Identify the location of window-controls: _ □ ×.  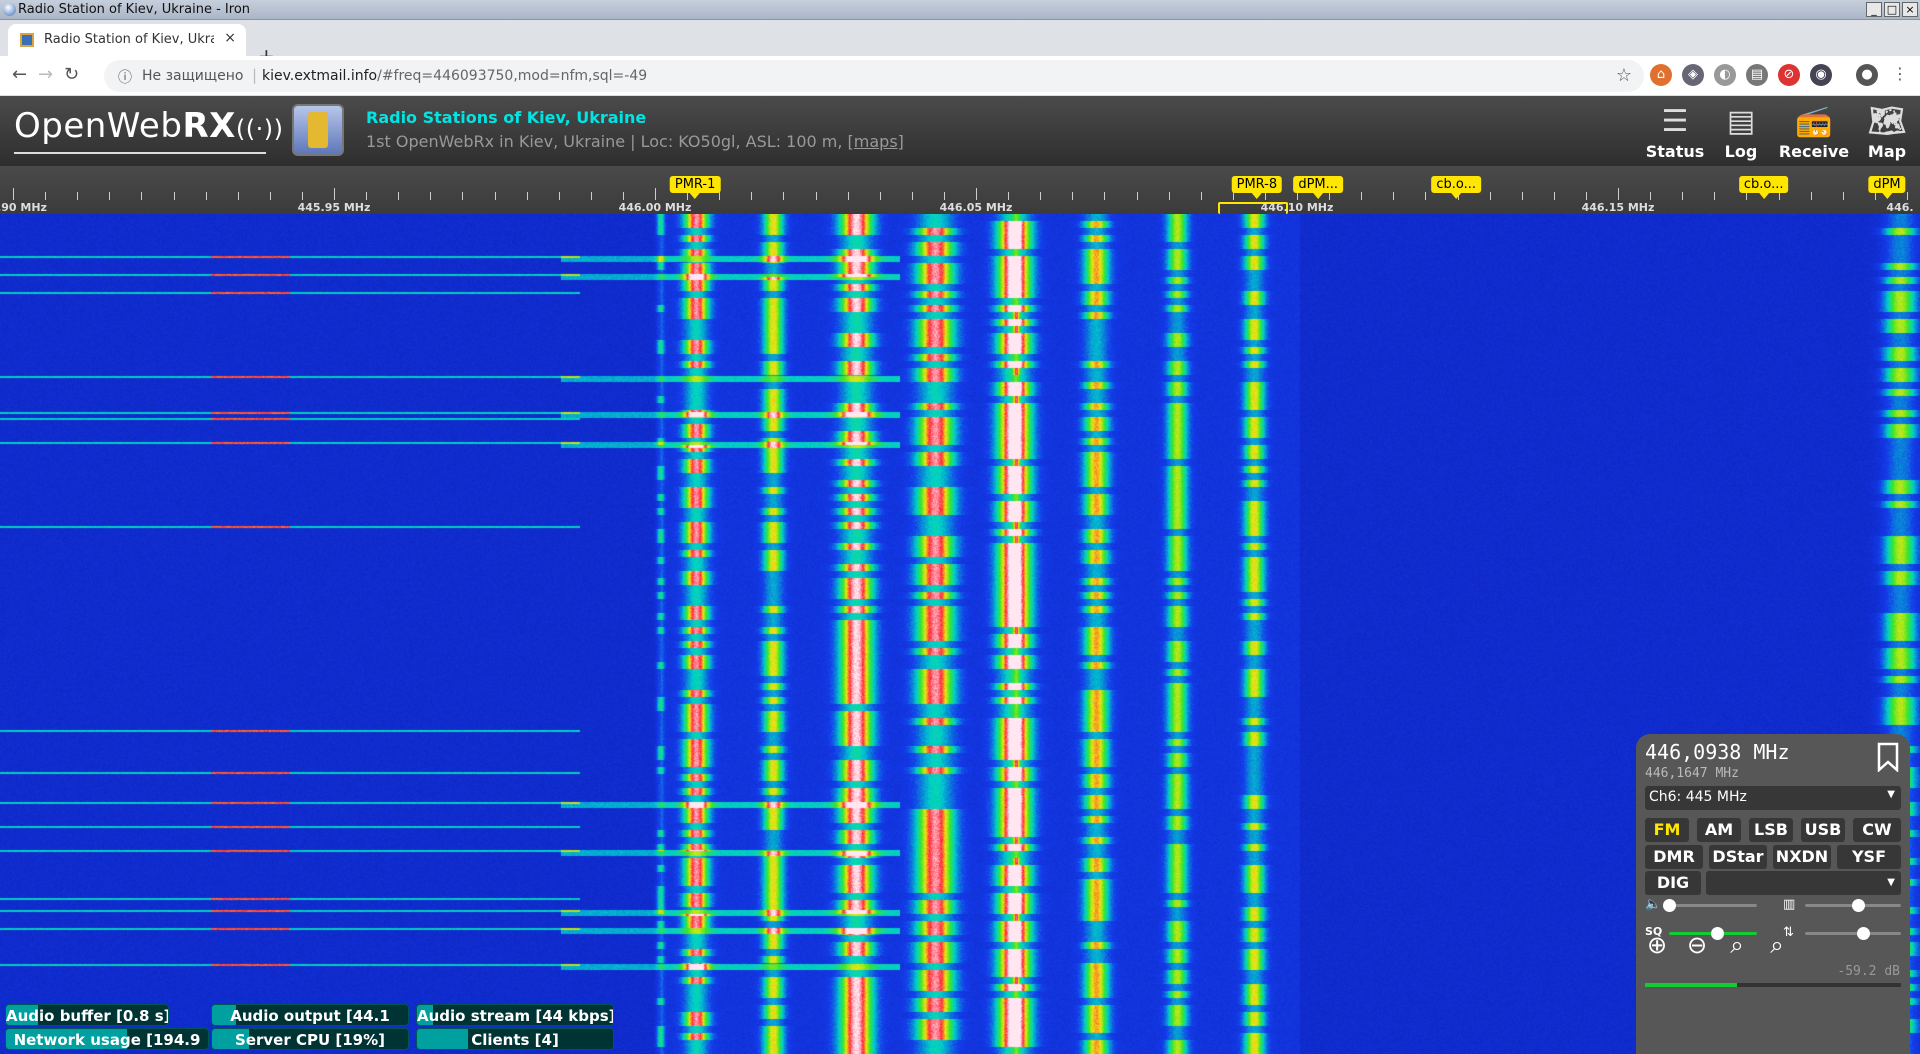
(1892, 9).